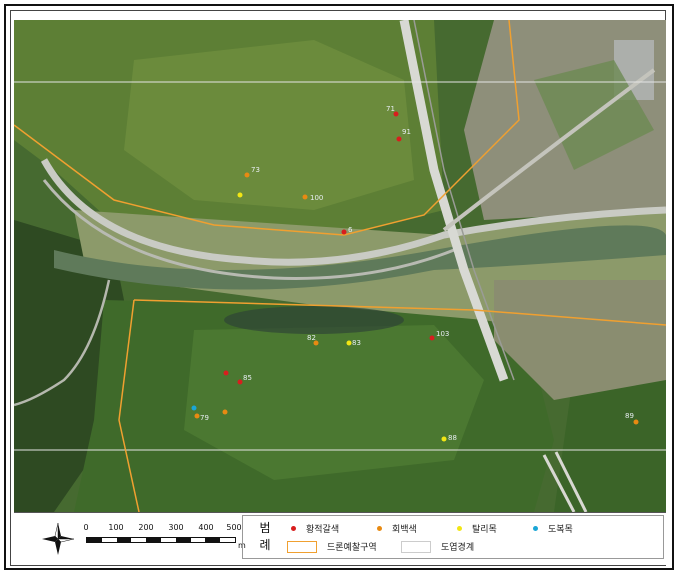 The height and width of the screenshot is (576, 680). I want to click on point-label: 85, so click(247, 378).